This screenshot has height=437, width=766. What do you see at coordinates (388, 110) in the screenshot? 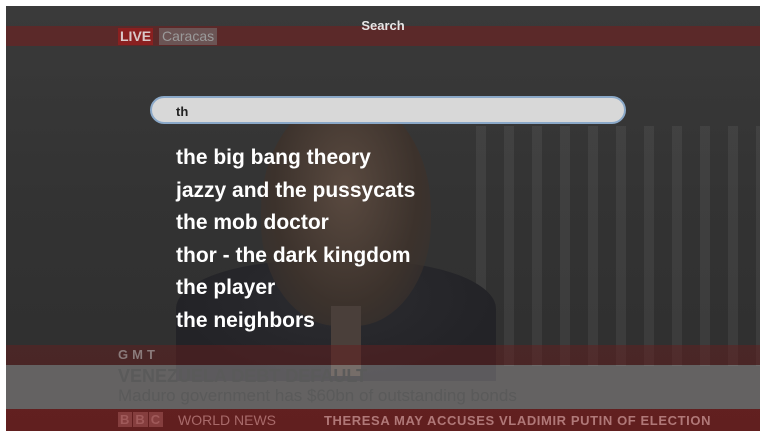
I see `search-input: th` at bounding box center [388, 110].